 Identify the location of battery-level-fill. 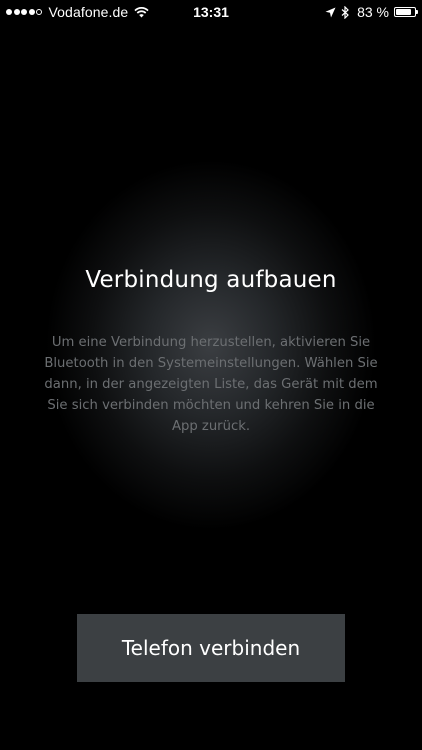
(403, 12).